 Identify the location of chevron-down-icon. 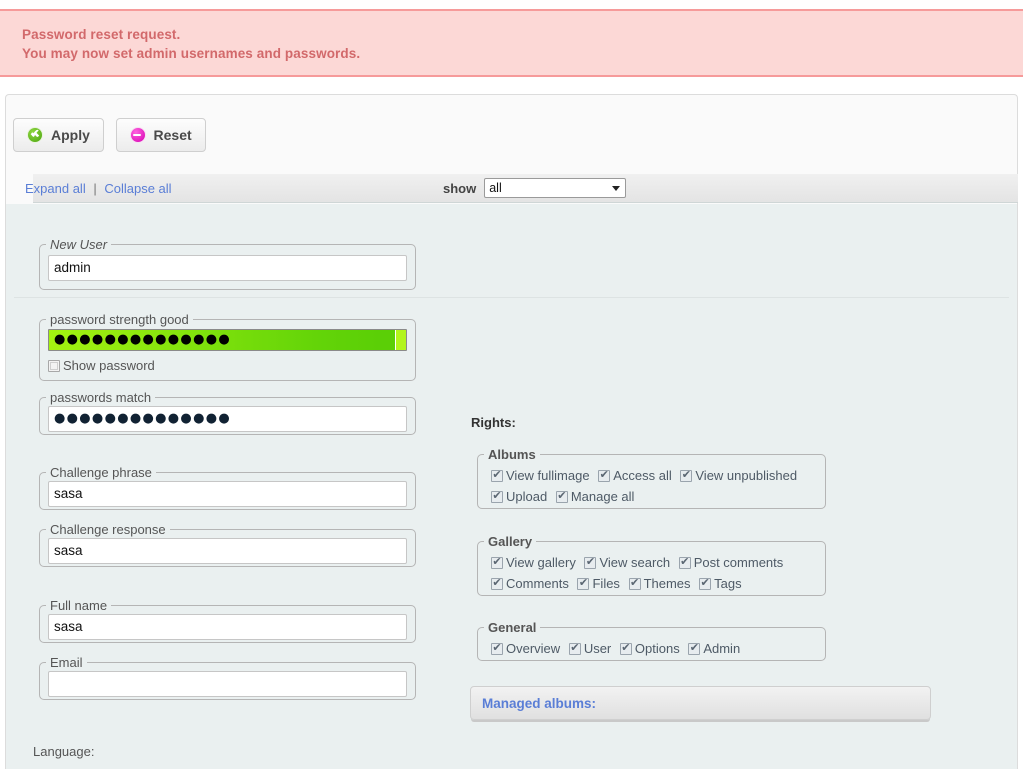
(616, 188).